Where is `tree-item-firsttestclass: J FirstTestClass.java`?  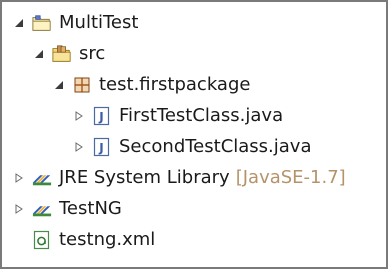
tree-item-firsttestclass: J FirstTestClass.java is located at coordinates (177, 116).